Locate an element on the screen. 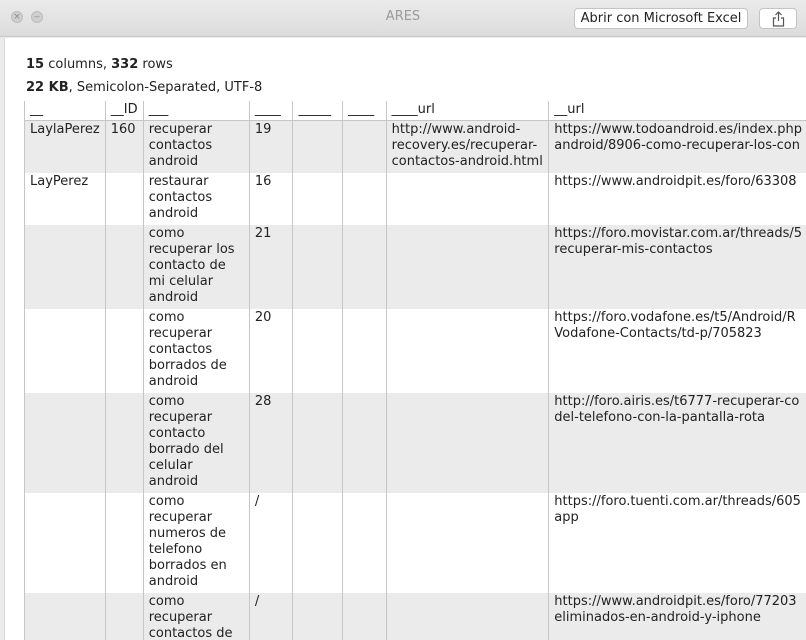 The width and height of the screenshot is (806, 640). column-header: _____ is located at coordinates (318, 111).